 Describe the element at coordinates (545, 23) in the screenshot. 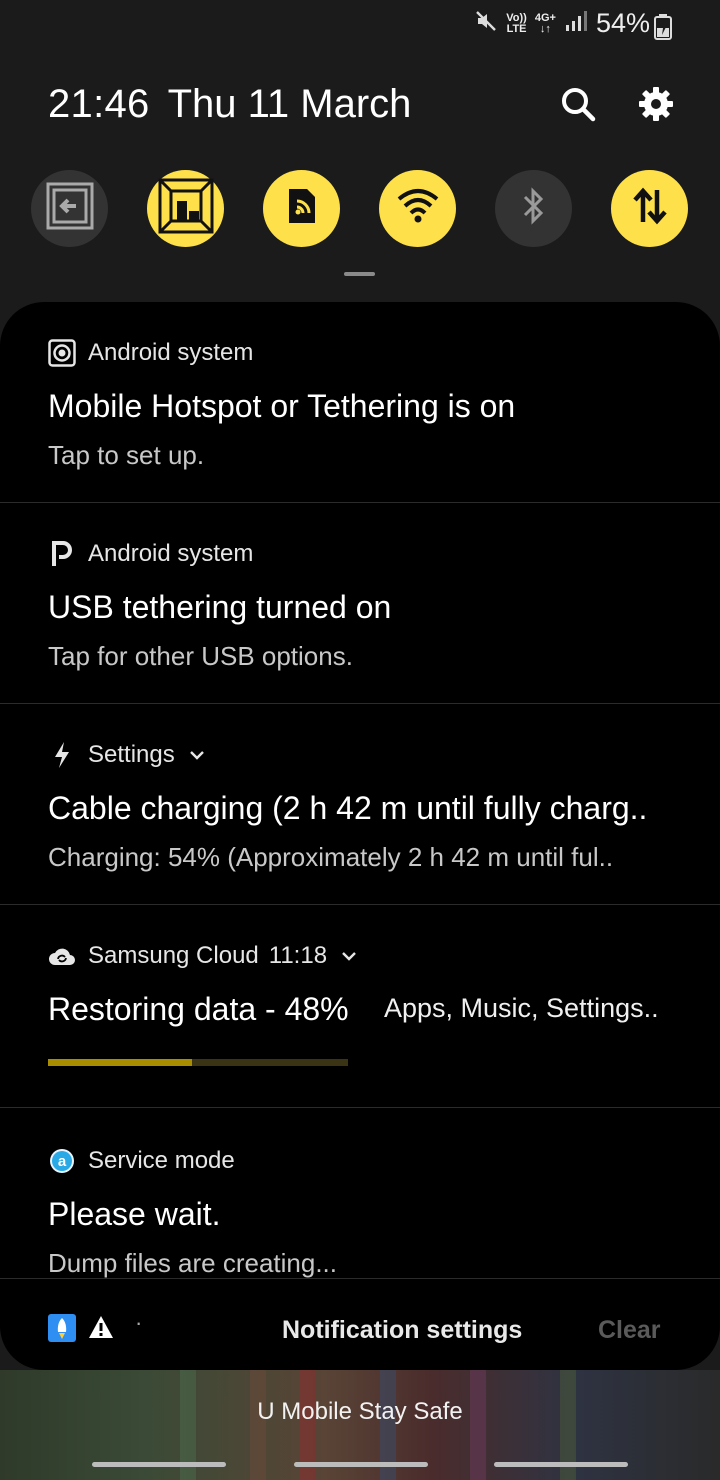

I see `data-4g-icon: 4G+ ↓↑` at that location.